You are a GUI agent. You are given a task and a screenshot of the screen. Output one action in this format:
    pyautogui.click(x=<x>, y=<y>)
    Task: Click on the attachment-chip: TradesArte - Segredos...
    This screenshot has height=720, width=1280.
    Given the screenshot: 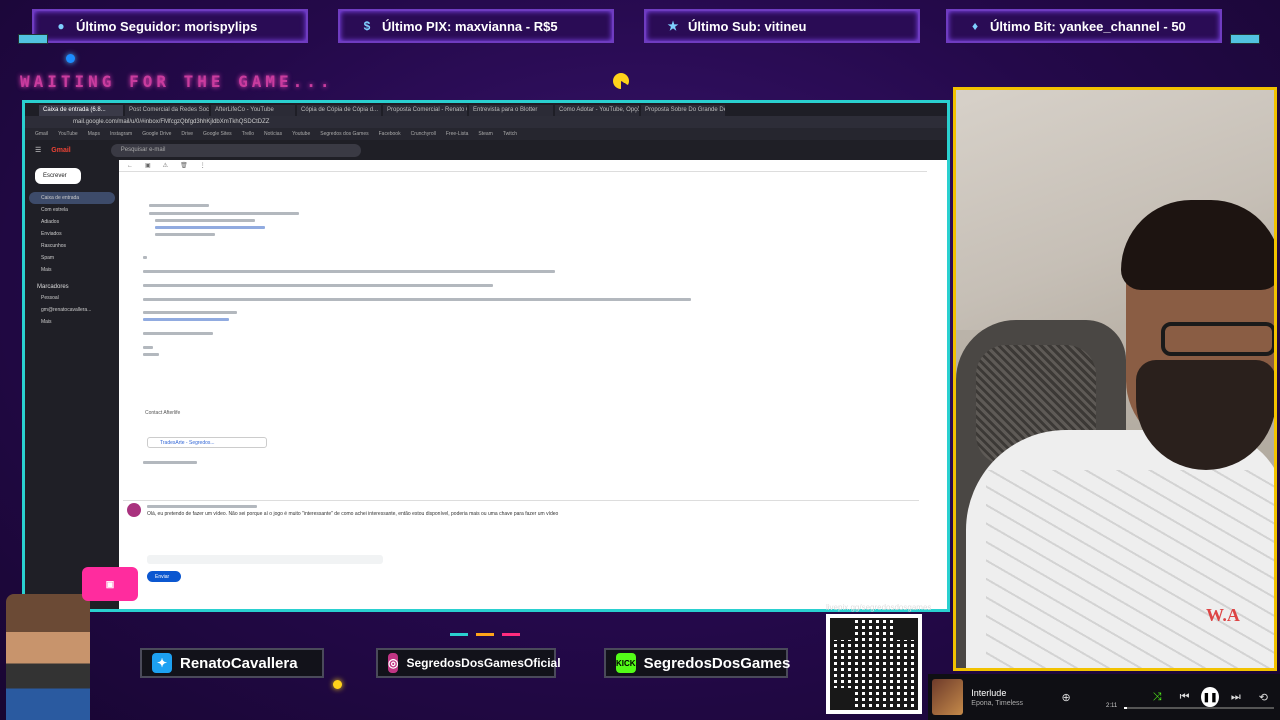 What is the action you would take?
    pyautogui.click(x=207, y=442)
    